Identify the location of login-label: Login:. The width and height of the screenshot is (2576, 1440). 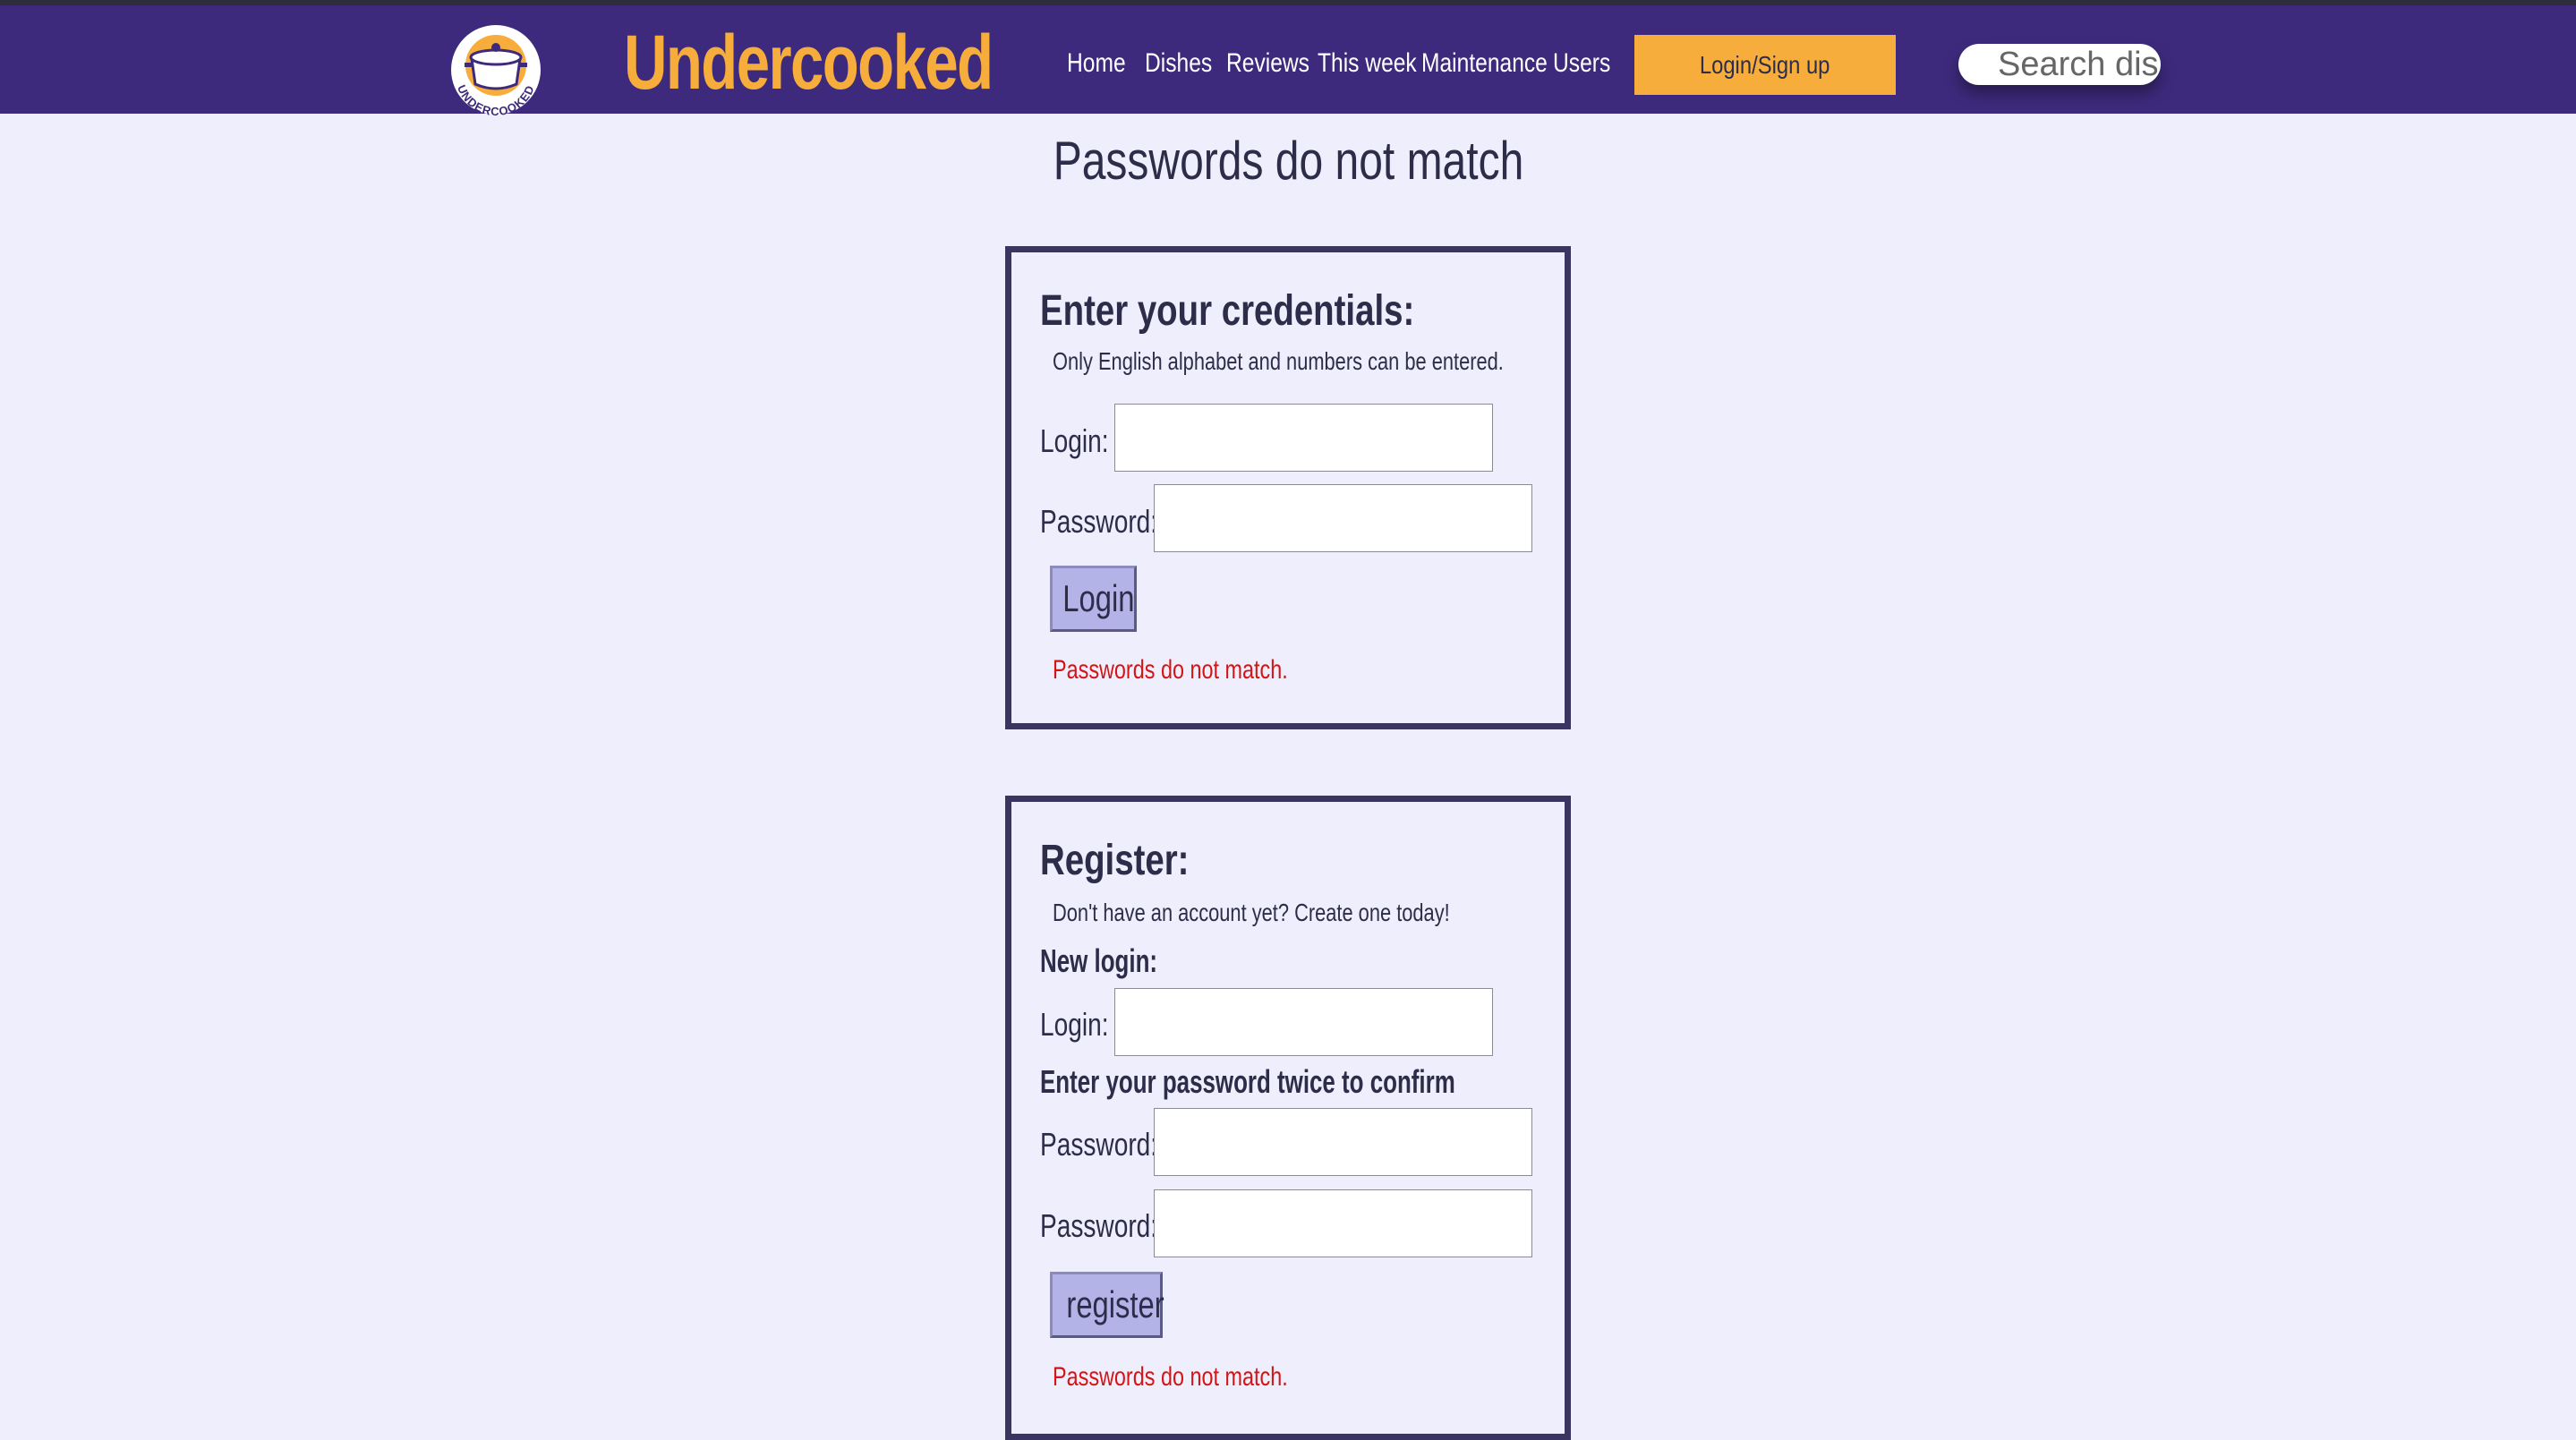
(1074, 440).